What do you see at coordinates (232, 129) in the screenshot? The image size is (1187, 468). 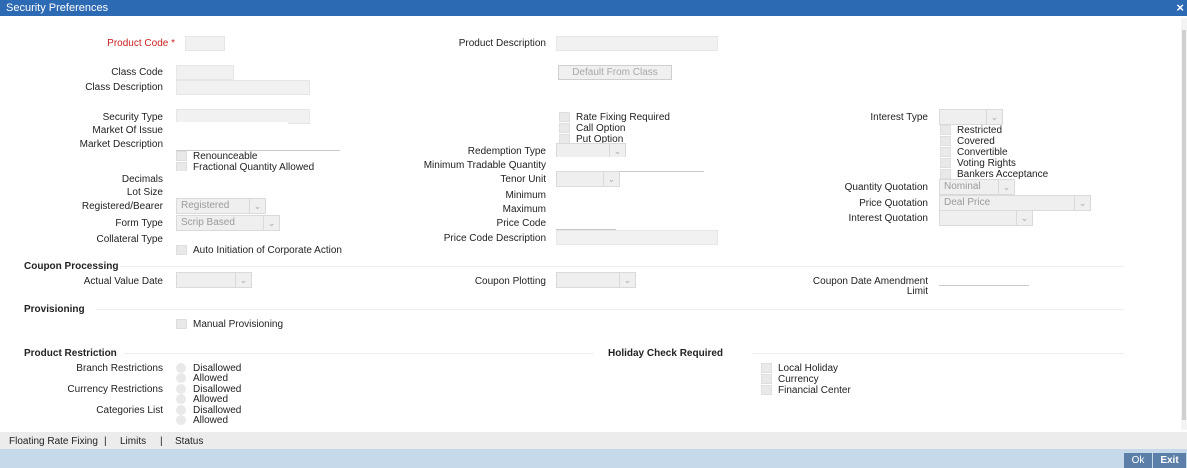 I see `market-of-issue-input` at bounding box center [232, 129].